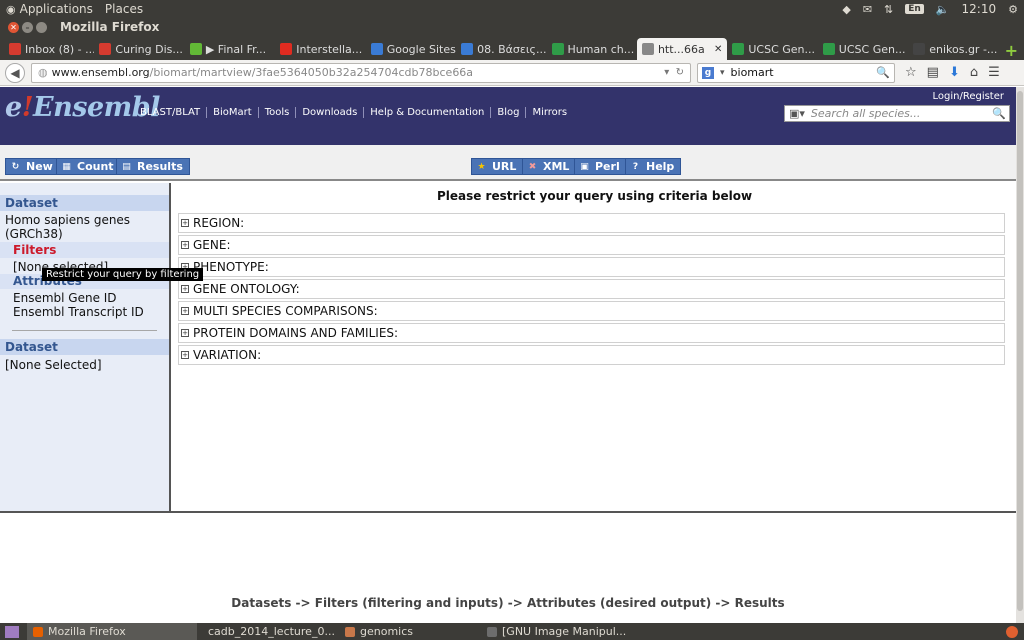 The image size is (1024, 640). I want to click on filter-section: + VARIATION:, so click(591, 355).